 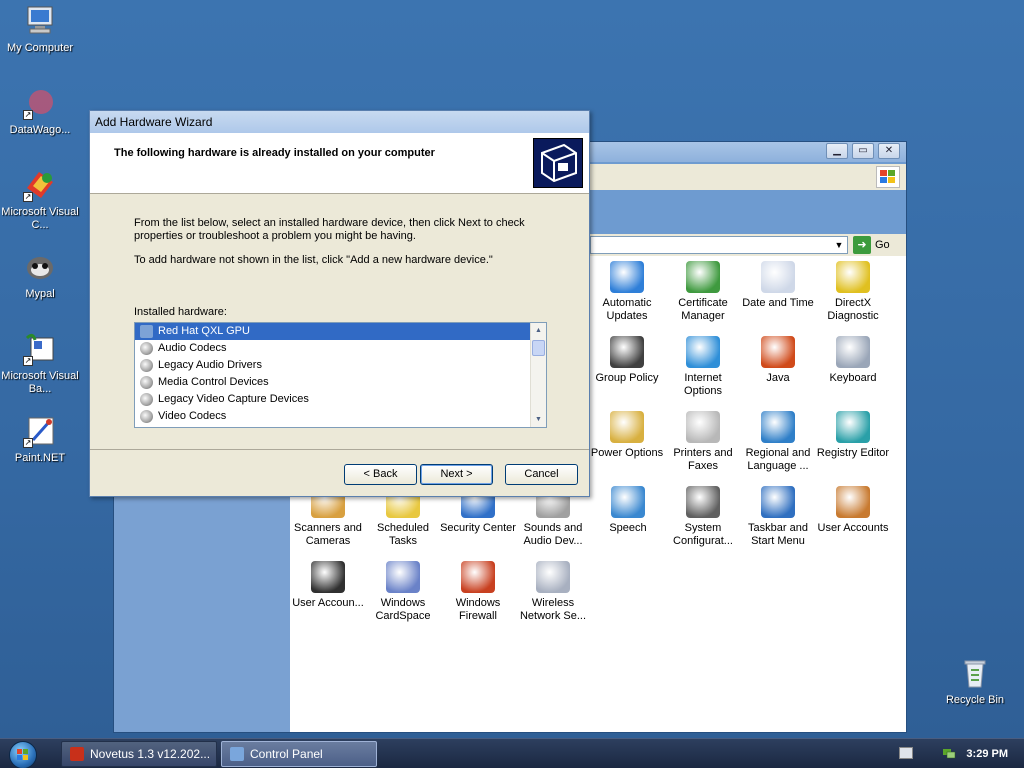 I want to click on automatic-updates-icon, so click(x=627, y=277).